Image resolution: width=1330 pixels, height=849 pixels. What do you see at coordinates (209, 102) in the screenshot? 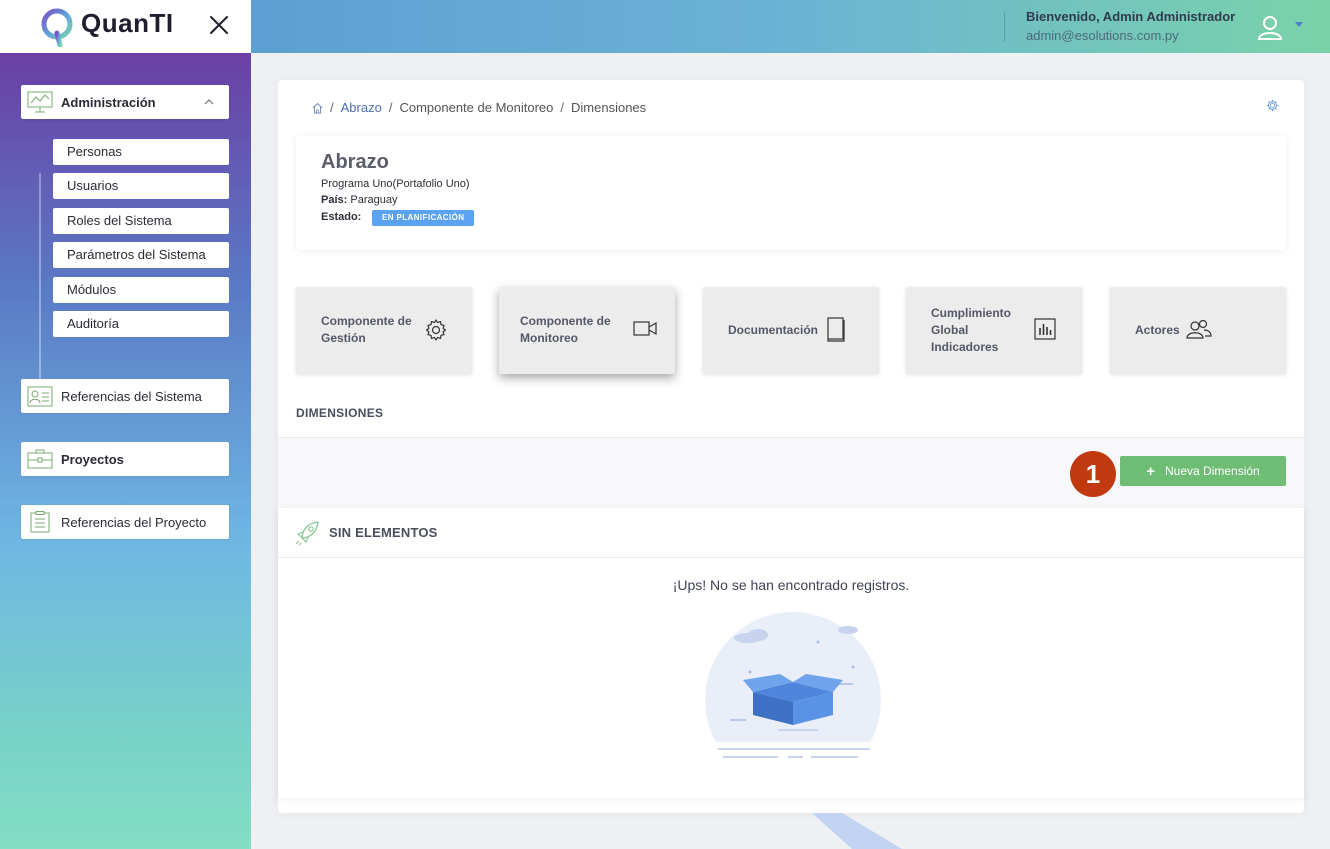
I see `chevron-up-icon` at bounding box center [209, 102].